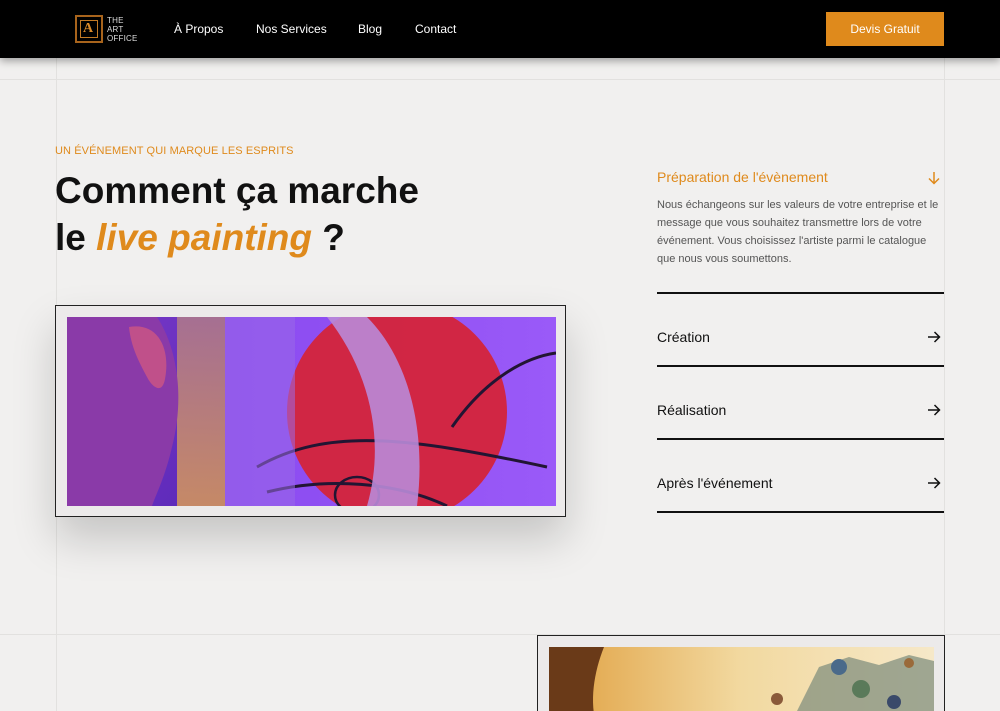  What do you see at coordinates (742, 177) in the screenshot?
I see `accordion-title-open: Préparation de l'évènement` at bounding box center [742, 177].